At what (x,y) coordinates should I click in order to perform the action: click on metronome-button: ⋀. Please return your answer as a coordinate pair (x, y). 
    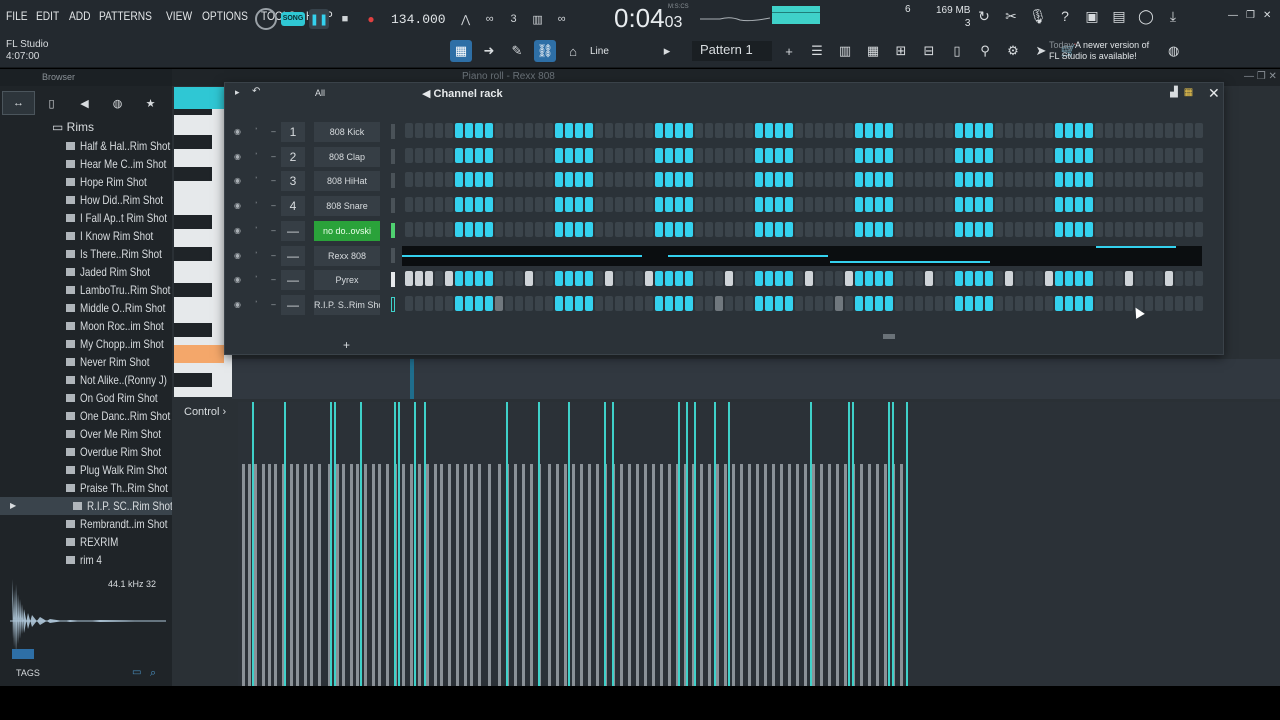
    Looking at the image, I should click on (466, 19).